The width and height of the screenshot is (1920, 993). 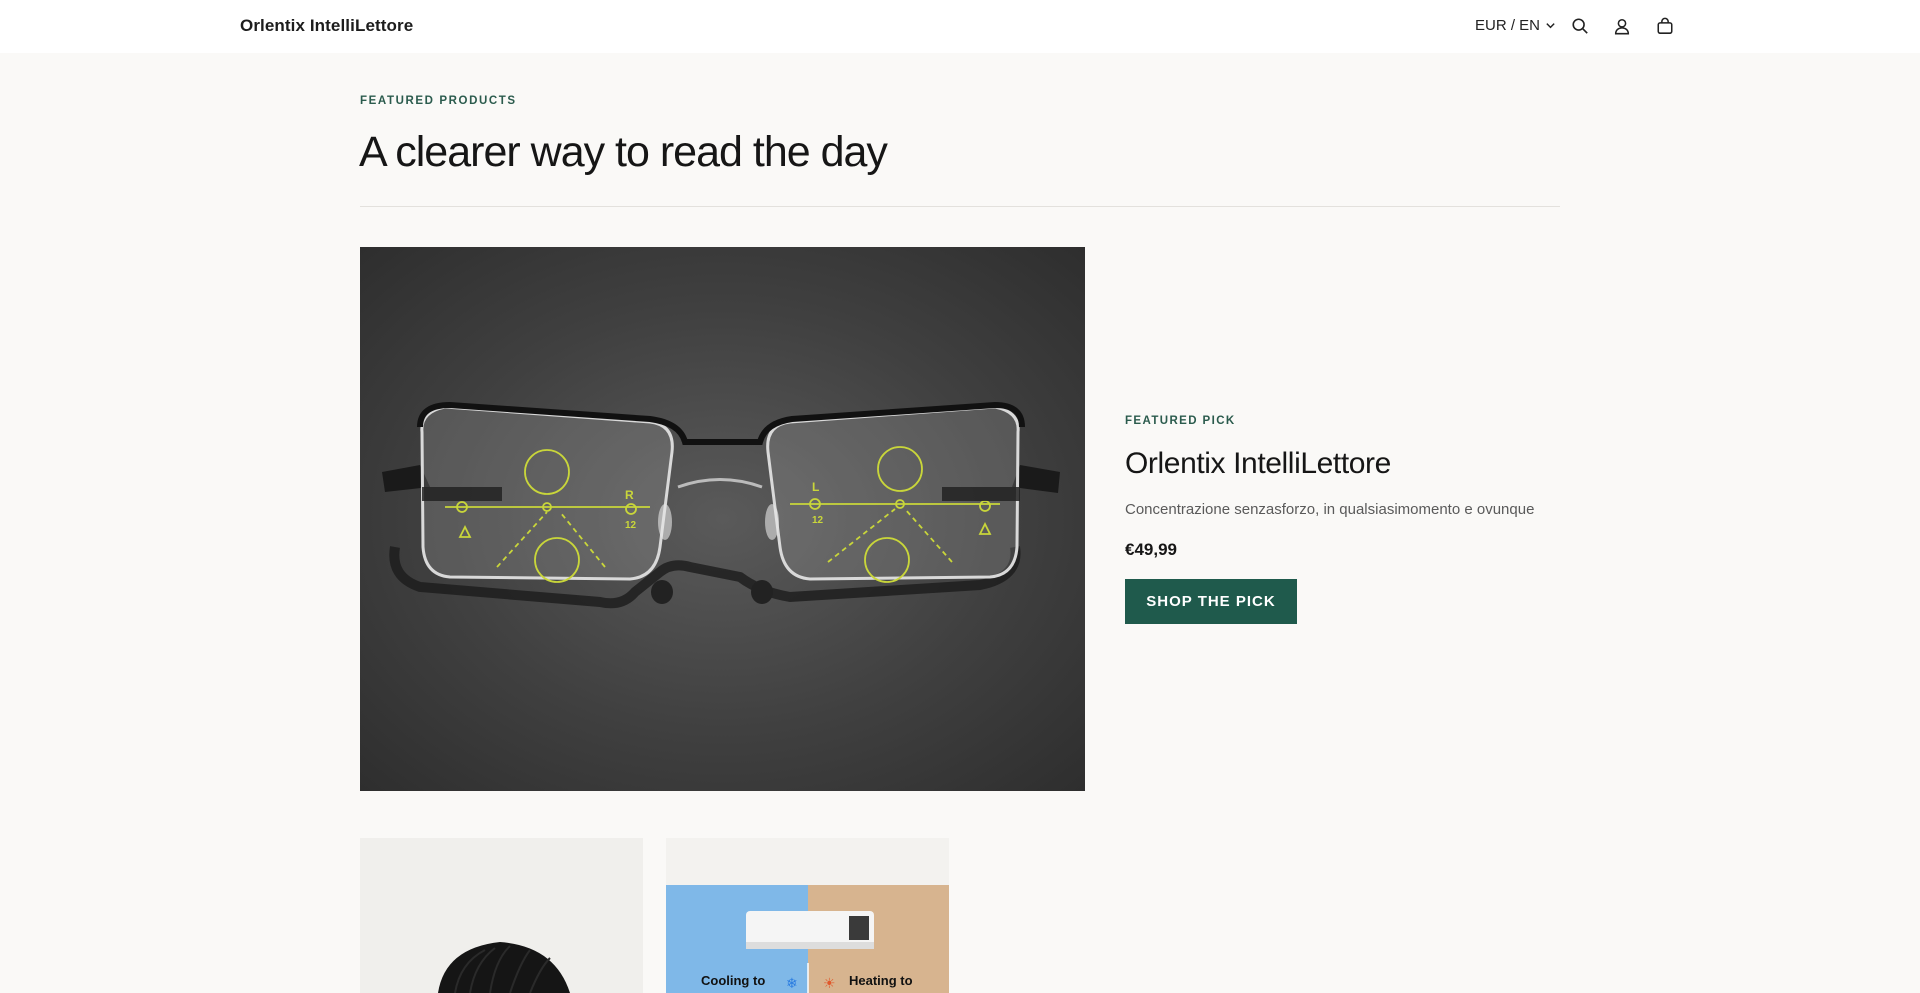 I want to click on heating-caption: Heating to, so click(x=881, y=980).